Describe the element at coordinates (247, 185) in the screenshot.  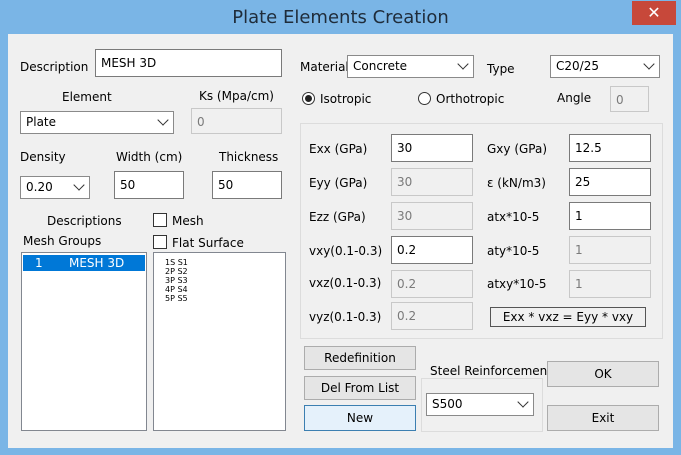
I see `thickness-input: 50` at that location.